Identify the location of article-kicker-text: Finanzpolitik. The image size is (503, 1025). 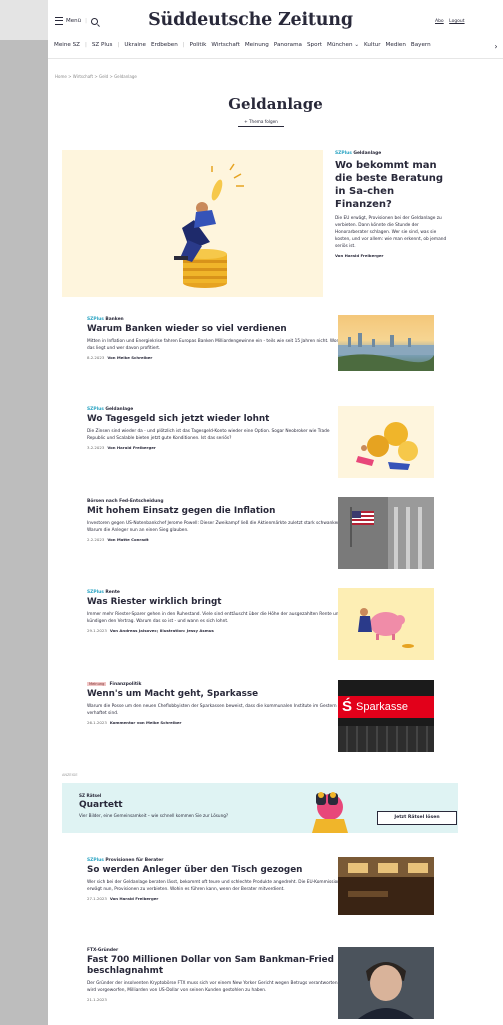
(125, 684).